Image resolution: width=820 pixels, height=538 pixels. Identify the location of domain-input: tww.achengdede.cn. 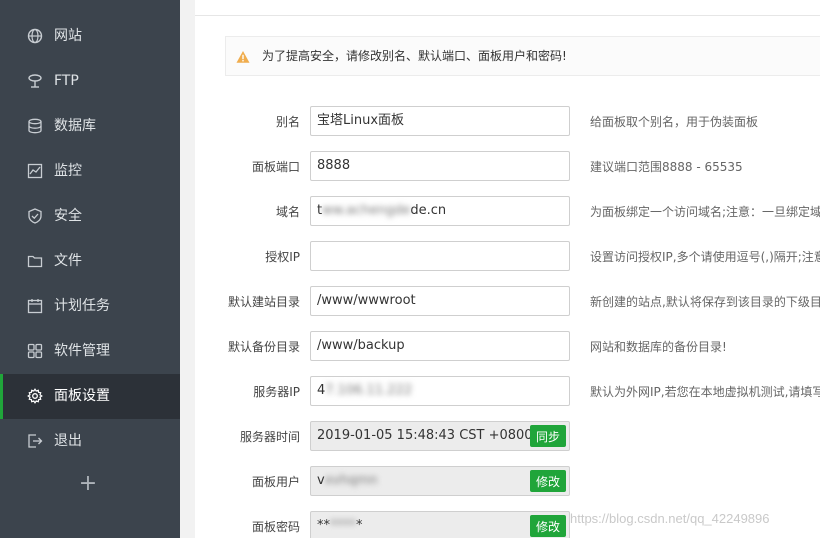
(440, 211).